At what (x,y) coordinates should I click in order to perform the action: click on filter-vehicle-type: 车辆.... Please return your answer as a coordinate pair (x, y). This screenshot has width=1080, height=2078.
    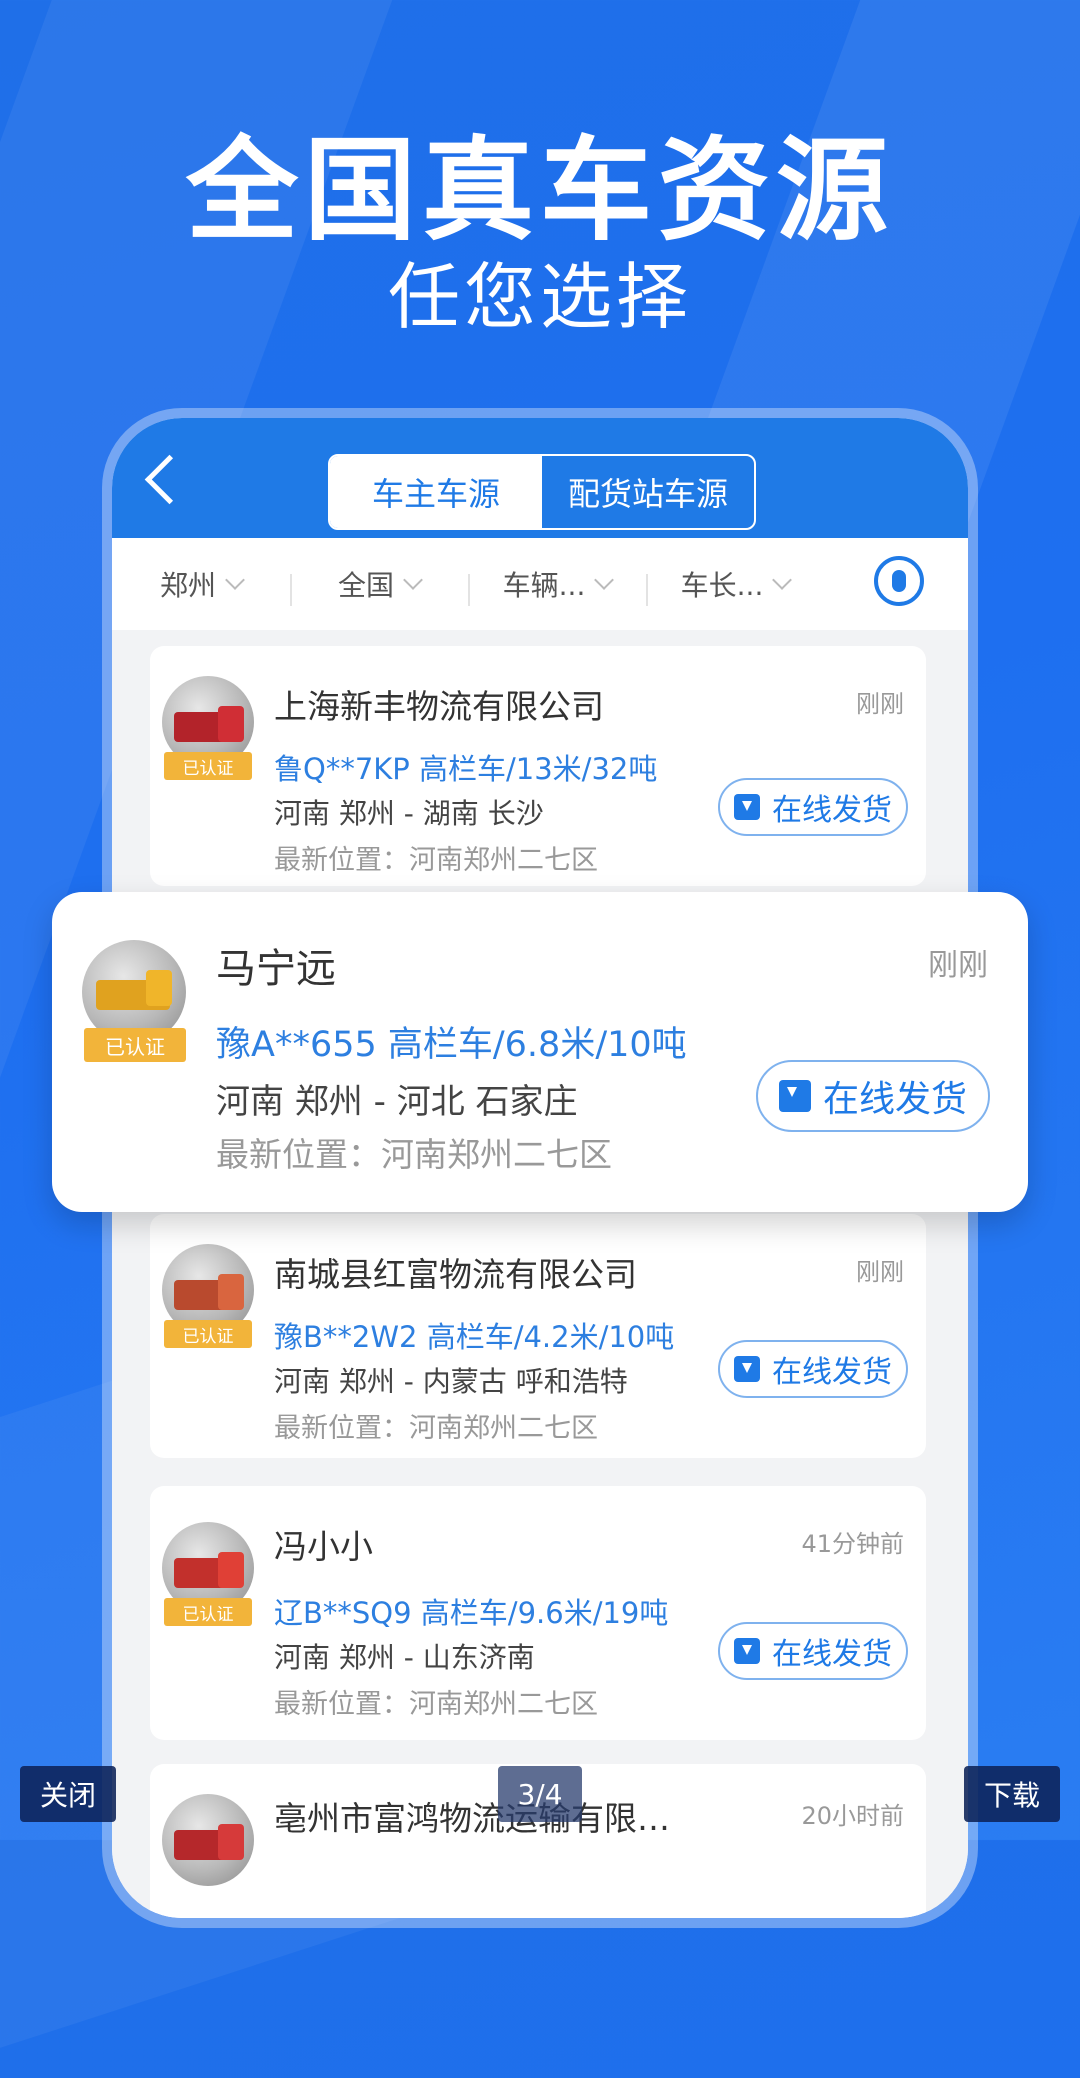
    Looking at the image, I should click on (557, 585).